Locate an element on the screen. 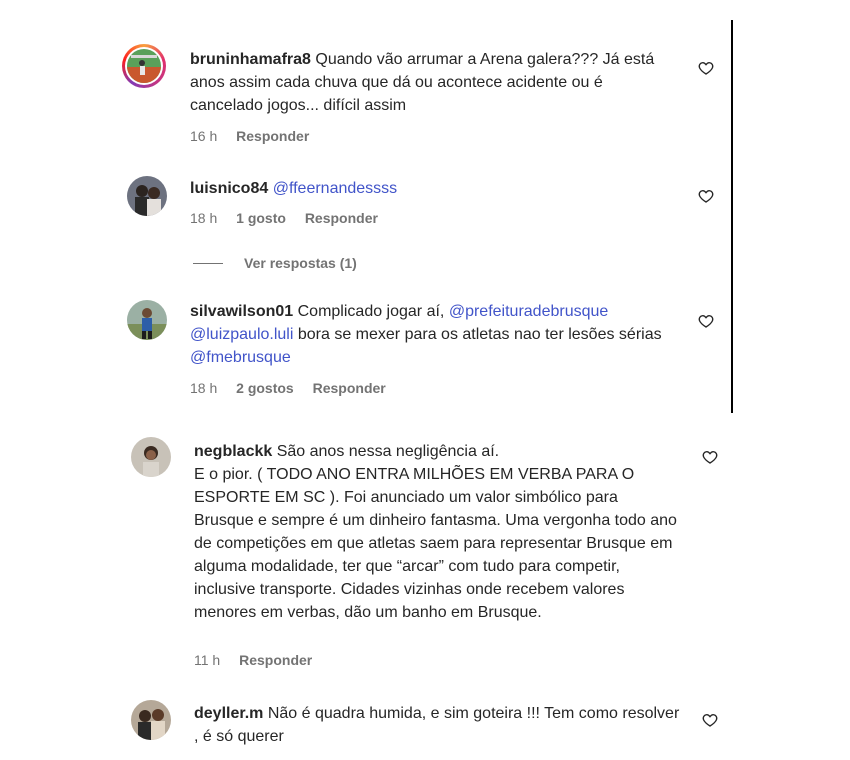 The width and height of the screenshot is (850, 760). comment-body: luisnico84 @ffeernandessss is located at coordinates (435, 188).